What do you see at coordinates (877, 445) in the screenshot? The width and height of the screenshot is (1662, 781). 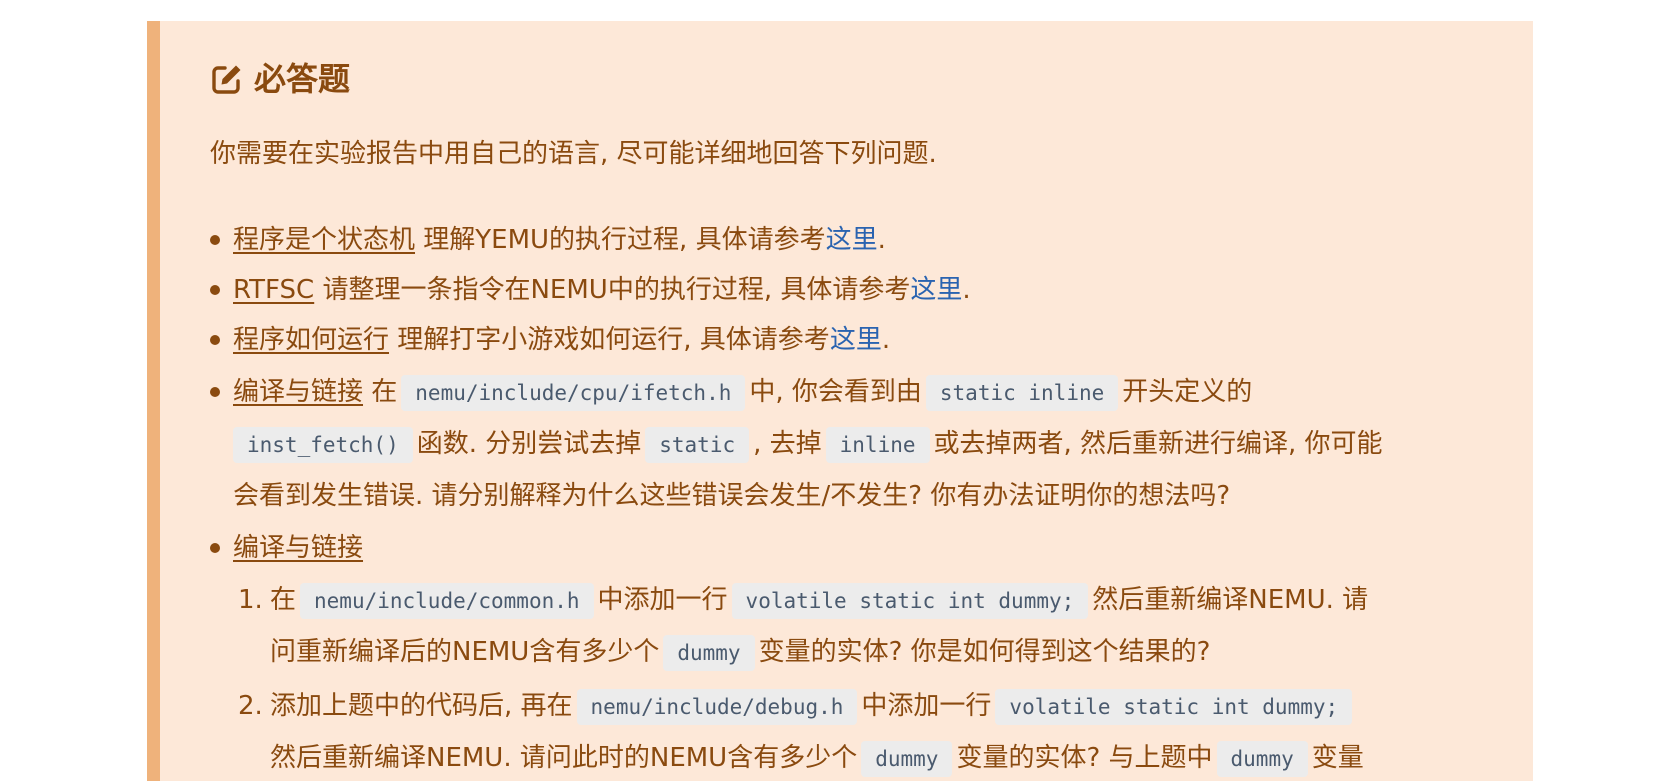 I see `code-snippet: inline` at bounding box center [877, 445].